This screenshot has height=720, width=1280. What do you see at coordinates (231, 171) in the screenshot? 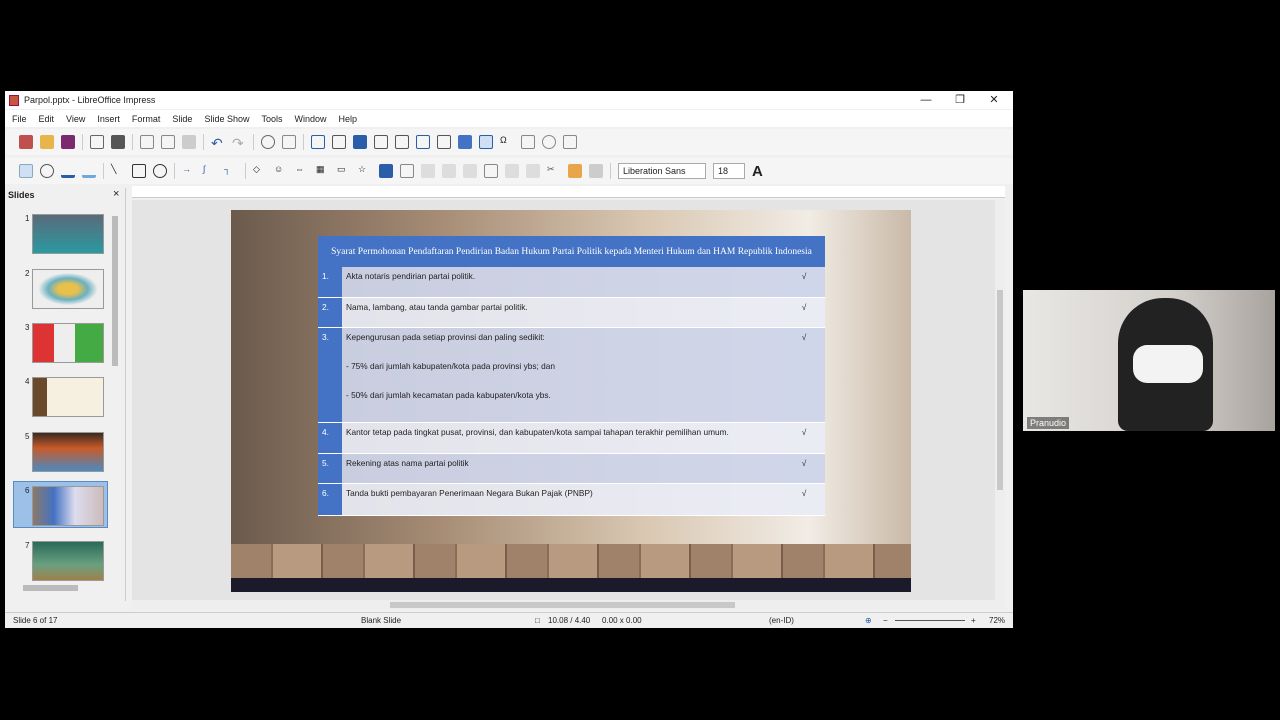
I see `connector-icon: ┐` at bounding box center [231, 171].